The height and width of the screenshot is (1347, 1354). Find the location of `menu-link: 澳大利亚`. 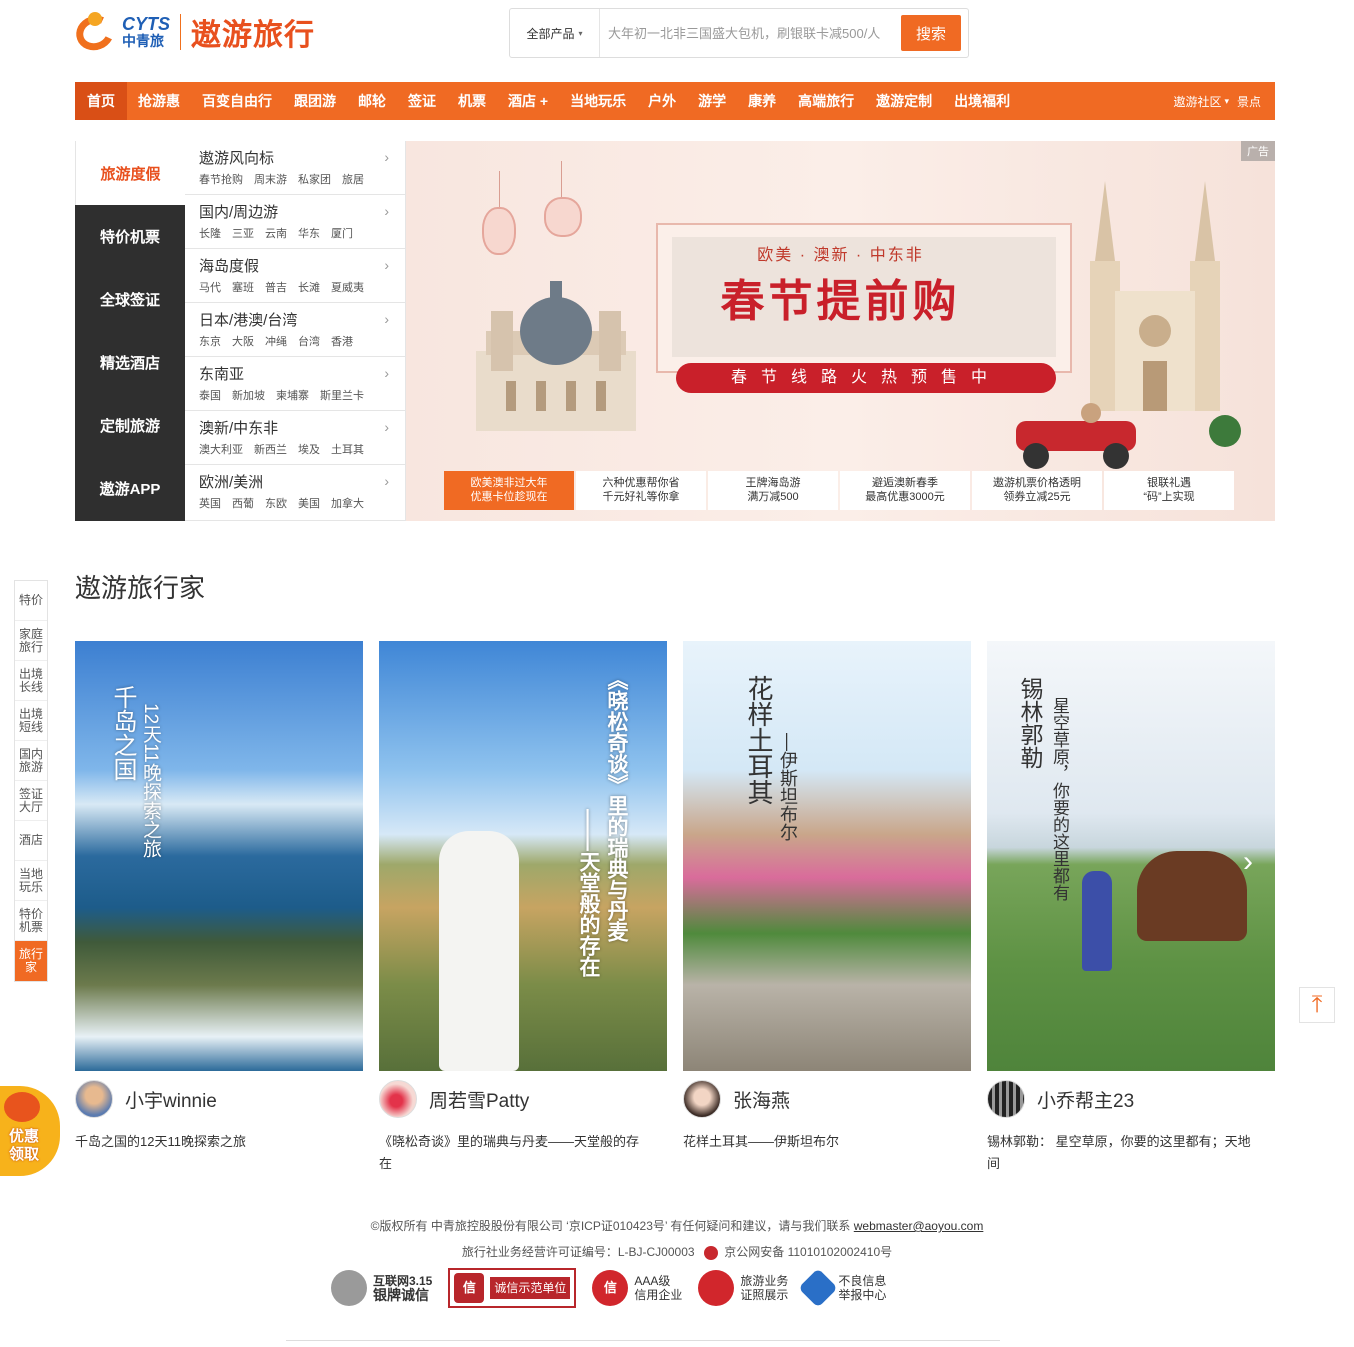

menu-link: 澳大利亚 is located at coordinates (221, 449).